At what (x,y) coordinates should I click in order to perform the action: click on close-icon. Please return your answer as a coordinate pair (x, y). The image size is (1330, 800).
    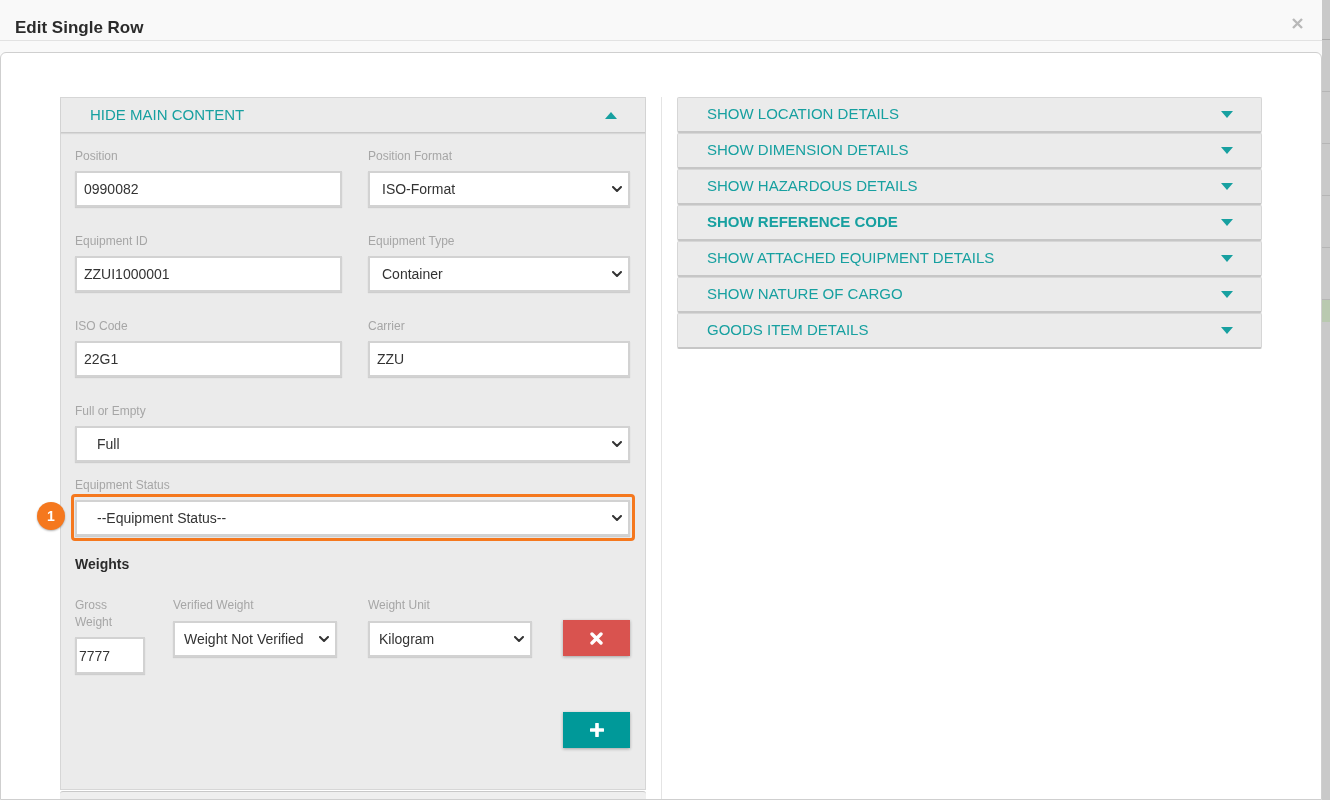
    Looking at the image, I should click on (1297, 23).